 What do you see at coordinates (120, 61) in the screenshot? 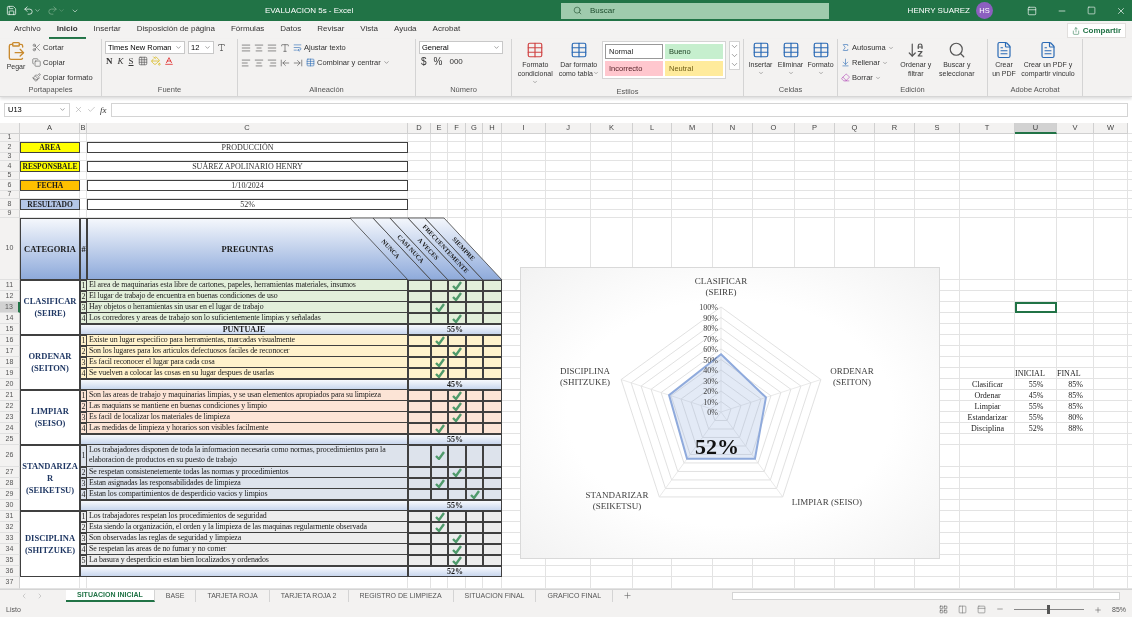
I see `format-button: K` at bounding box center [120, 61].